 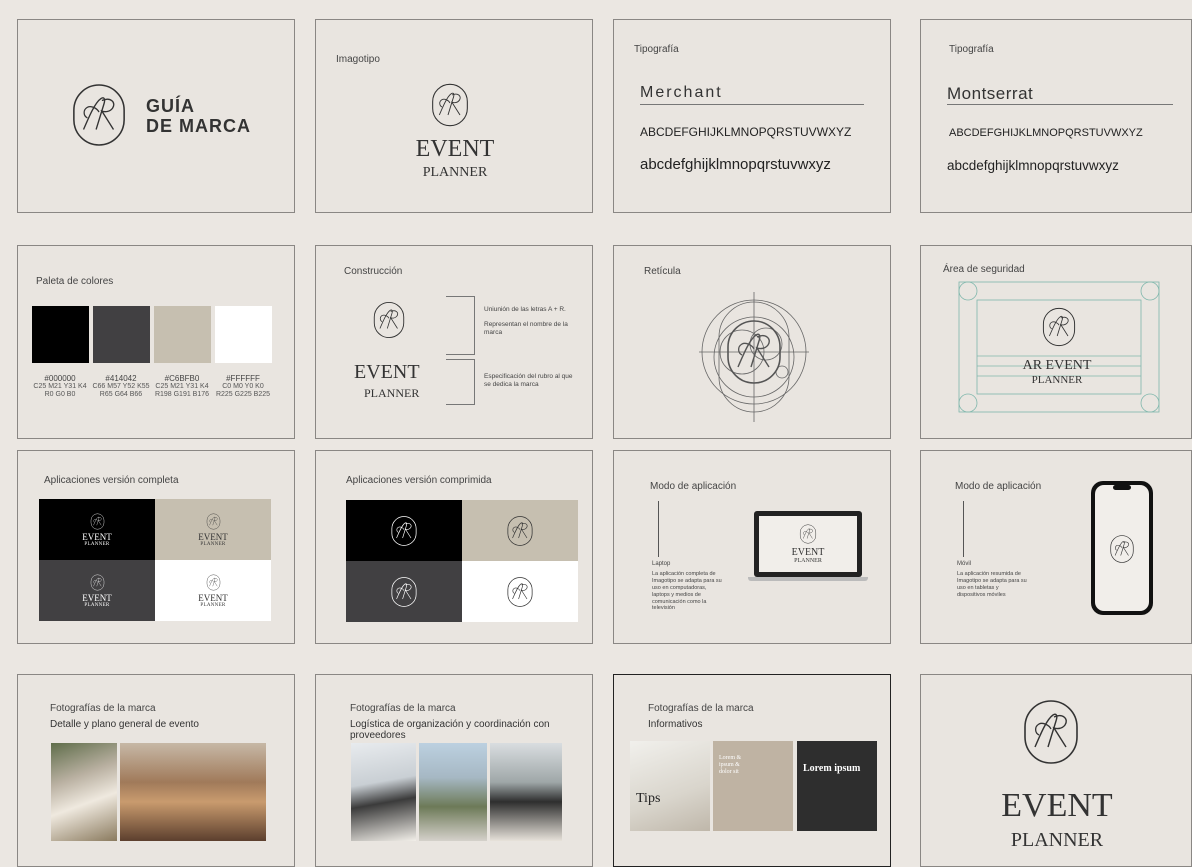 I want to click on safety-line2: PLANNER, so click(x=1057, y=380).